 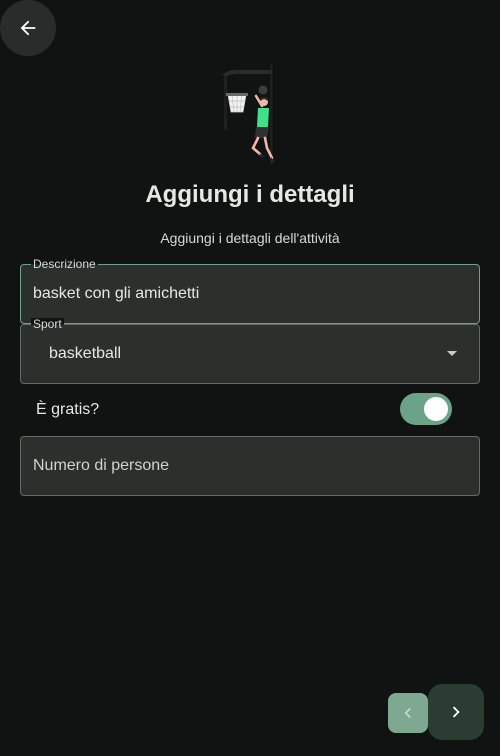 What do you see at coordinates (47, 324) in the screenshot?
I see `sport-label: Sport` at bounding box center [47, 324].